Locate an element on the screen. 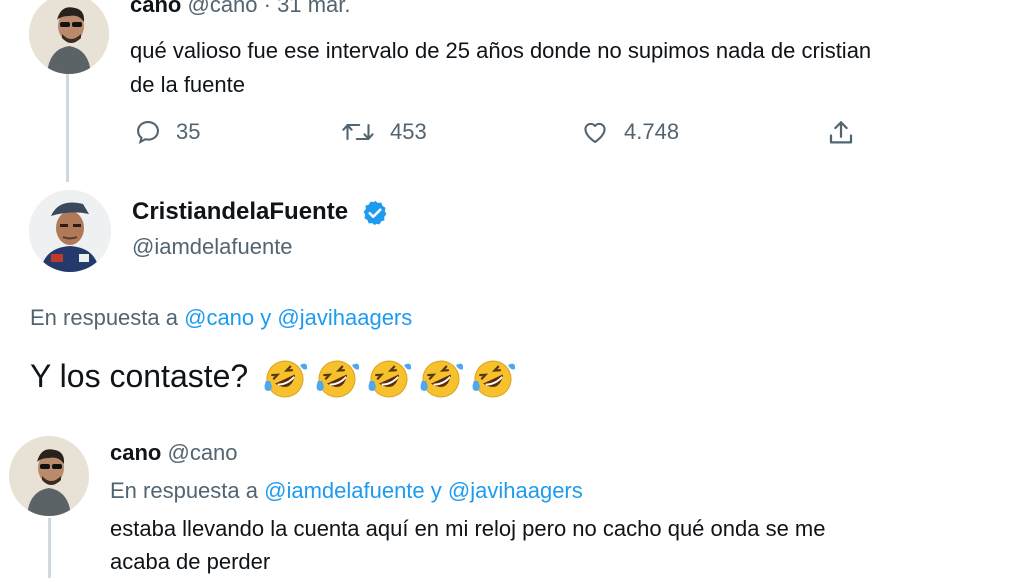  tweet-header: cano @cano is located at coordinates (174, 453).